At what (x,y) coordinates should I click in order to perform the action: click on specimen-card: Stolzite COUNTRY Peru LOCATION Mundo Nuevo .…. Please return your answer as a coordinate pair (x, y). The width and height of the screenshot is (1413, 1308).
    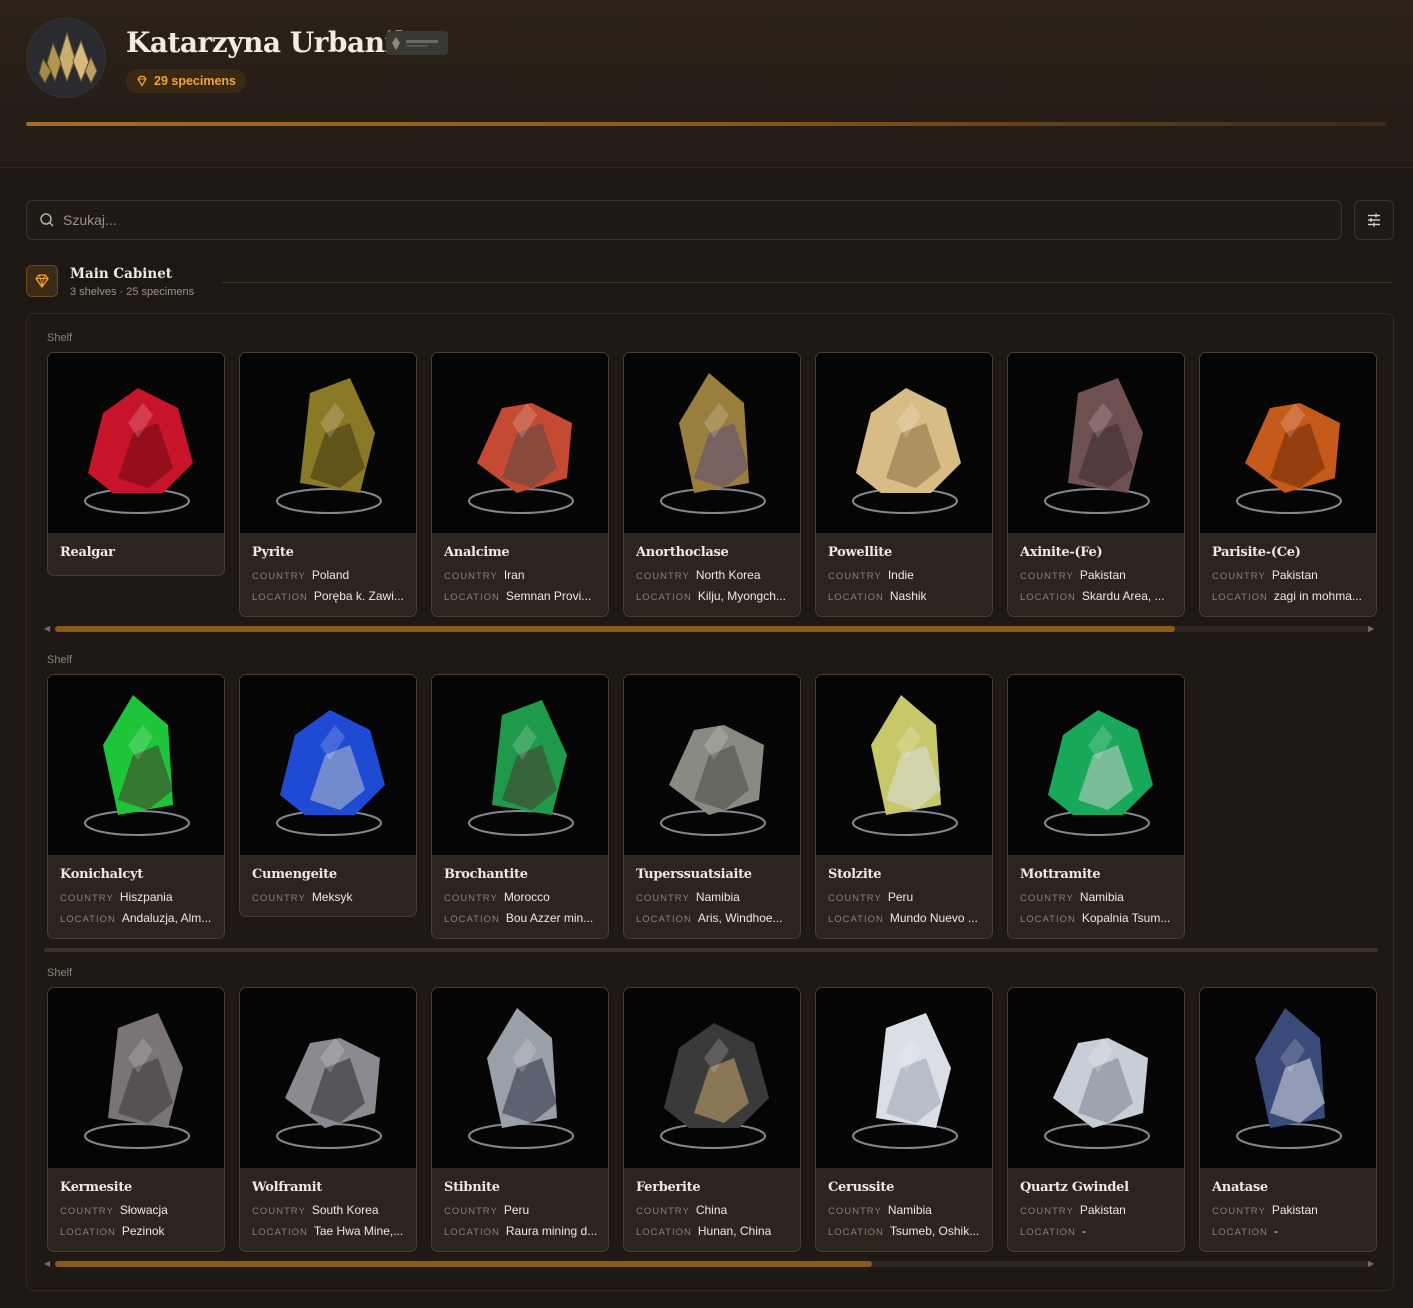
    Looking at the image, I should click on (904, 806).